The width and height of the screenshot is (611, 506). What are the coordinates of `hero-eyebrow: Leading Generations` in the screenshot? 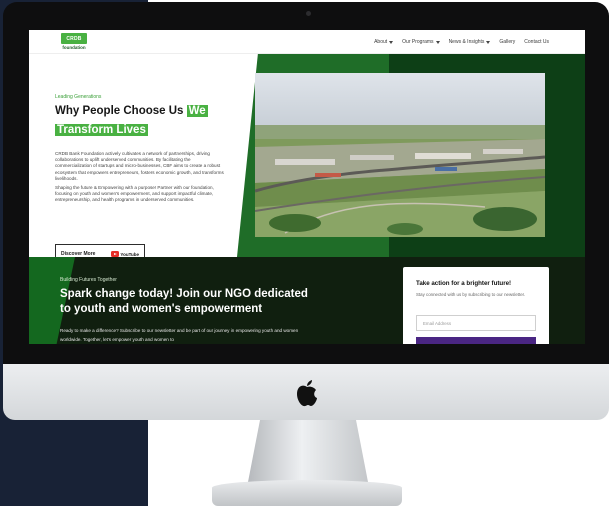 It's located at (78, 97).